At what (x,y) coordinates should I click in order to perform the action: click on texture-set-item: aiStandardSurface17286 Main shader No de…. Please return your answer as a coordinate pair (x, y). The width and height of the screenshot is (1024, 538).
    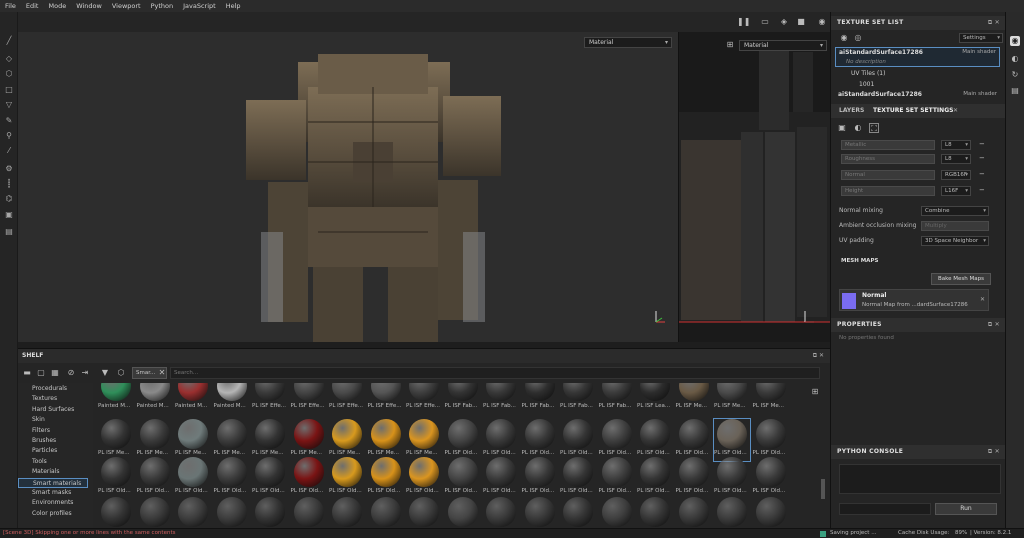
    Looking at the image, I should click on (917, 57).